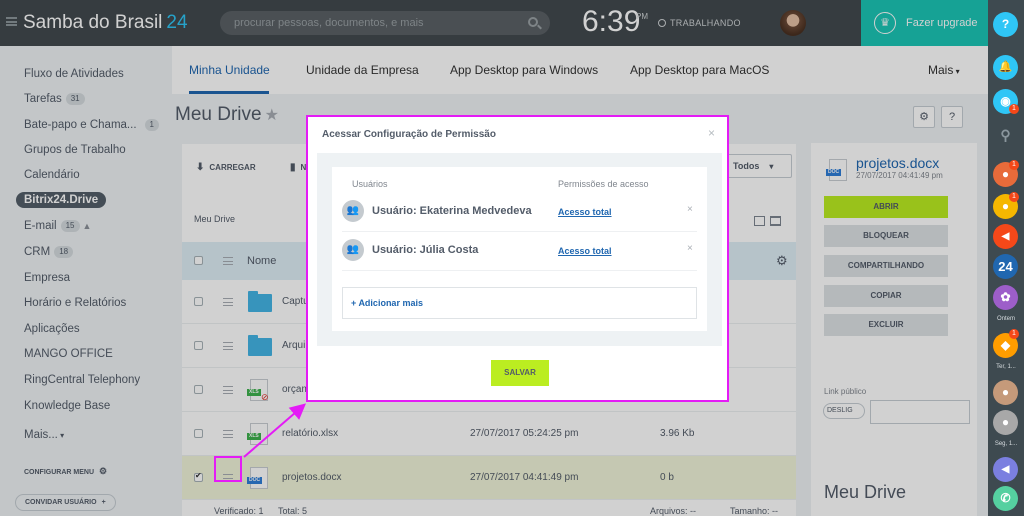 Image resolution: width=1024 pixels, height=516 pixels. Describe the element at coordinates (272, 115) in the screenshot. I see `star-icon: ★` at that location.